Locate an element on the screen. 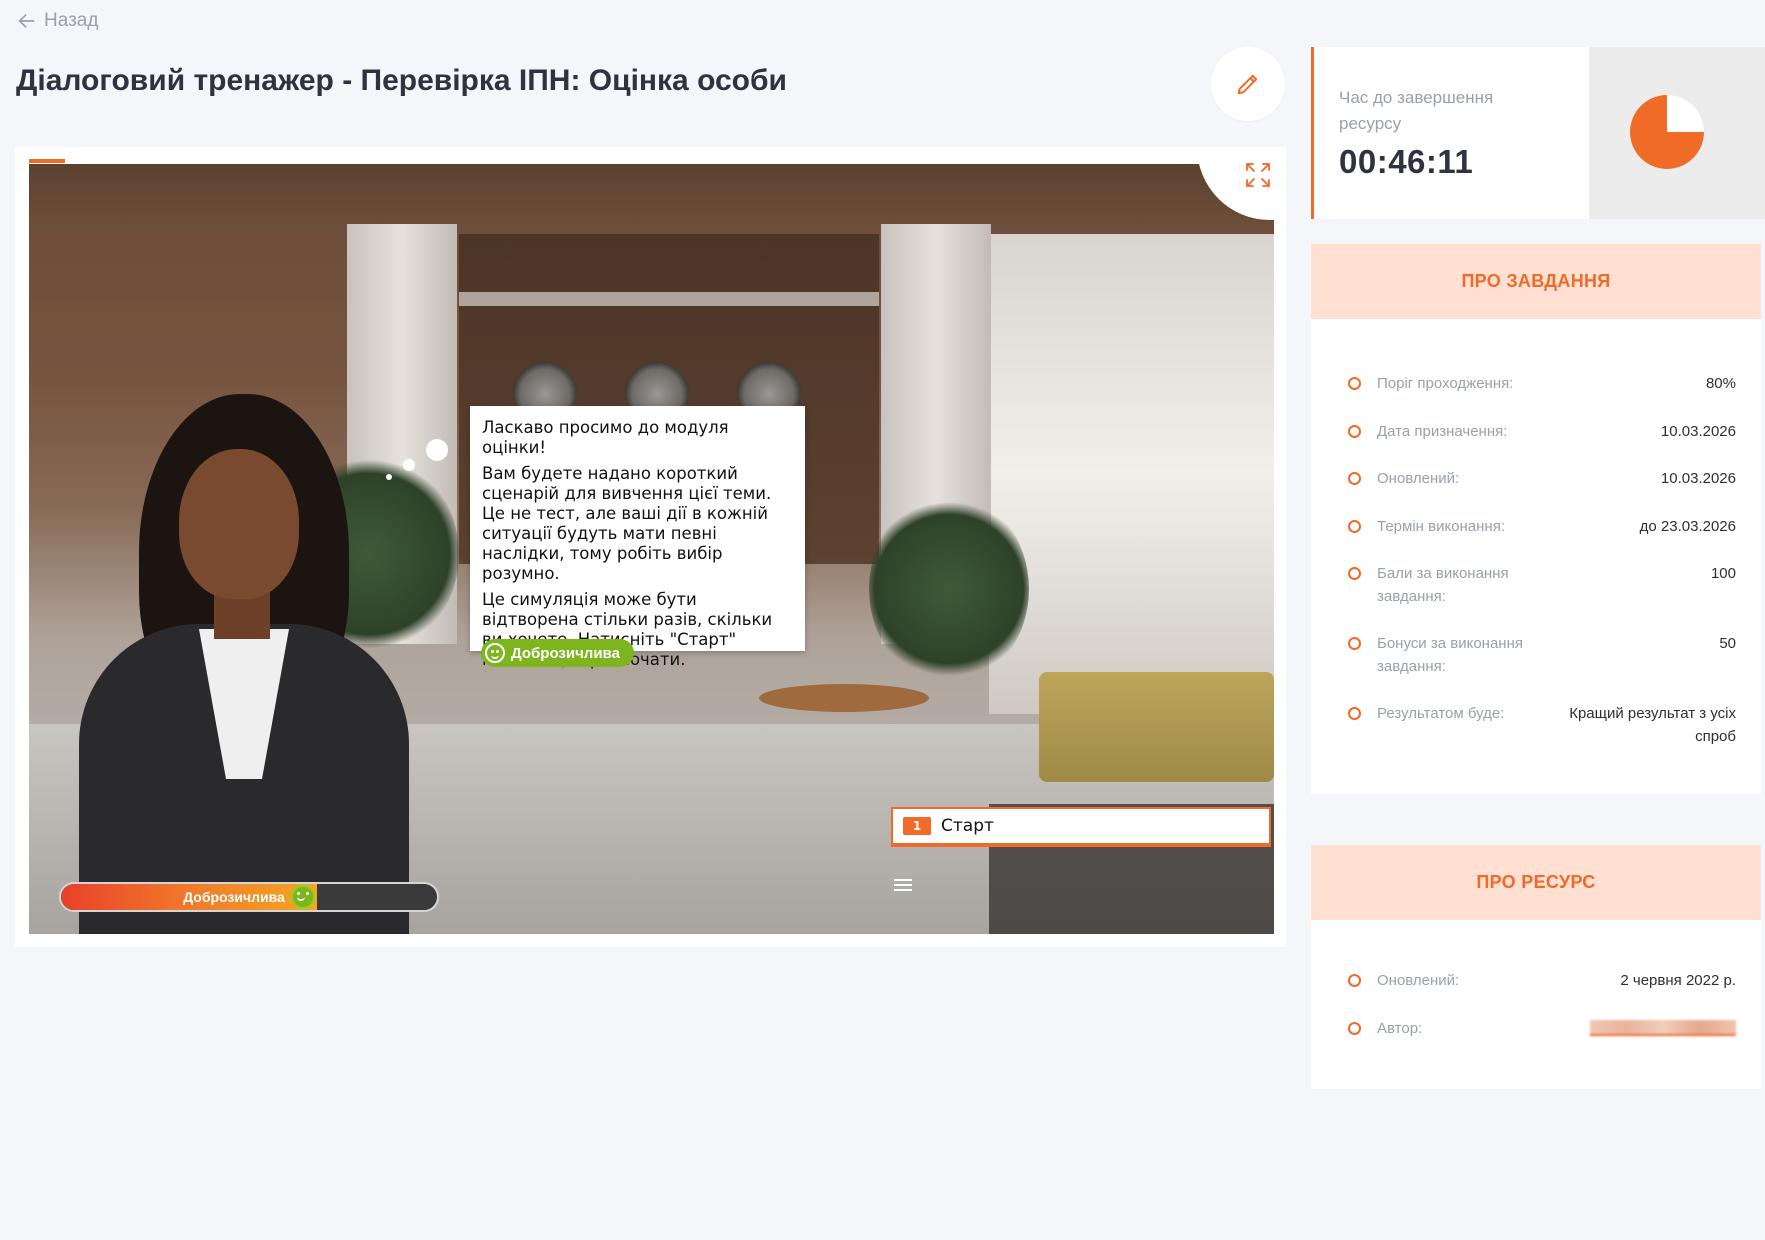  scene-sofa is located at coordinates (1156, 727).